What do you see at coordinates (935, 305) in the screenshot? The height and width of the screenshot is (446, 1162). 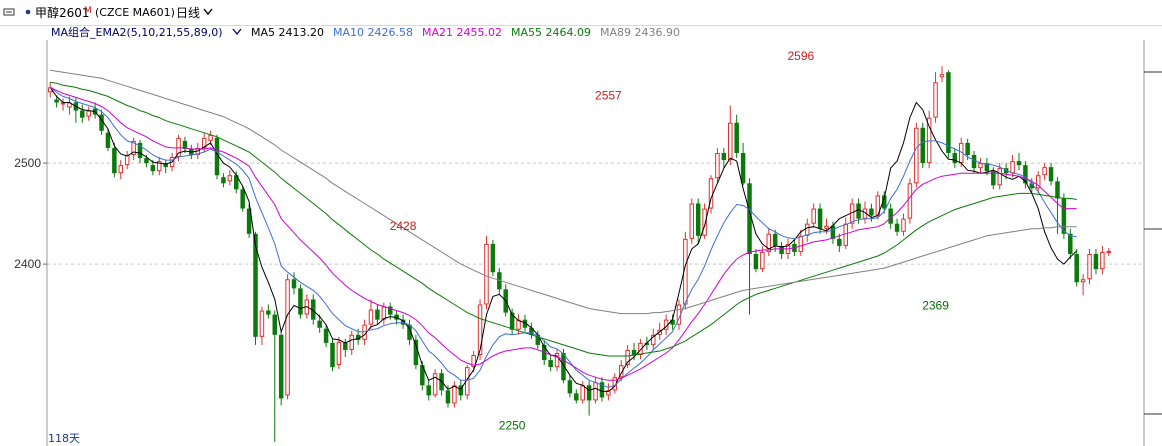 I see `price-label-2369: 2369` at bounding box center [935, 305].